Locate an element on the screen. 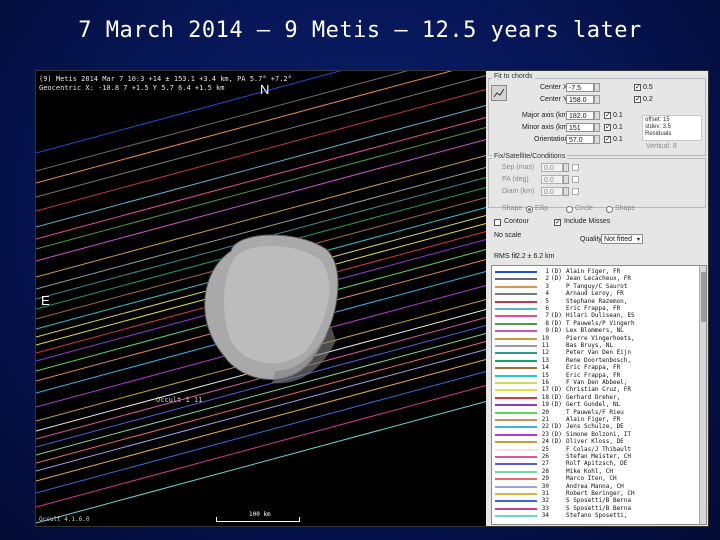 The height and width of the screenshot is (540, 720). minor-axis-spinner is located at coordinates (597, 127).